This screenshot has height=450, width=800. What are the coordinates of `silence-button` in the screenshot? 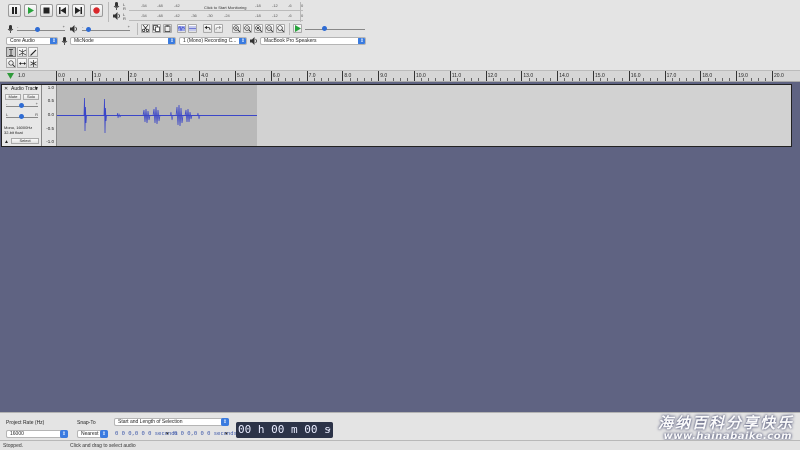 It's located at (192, 28).